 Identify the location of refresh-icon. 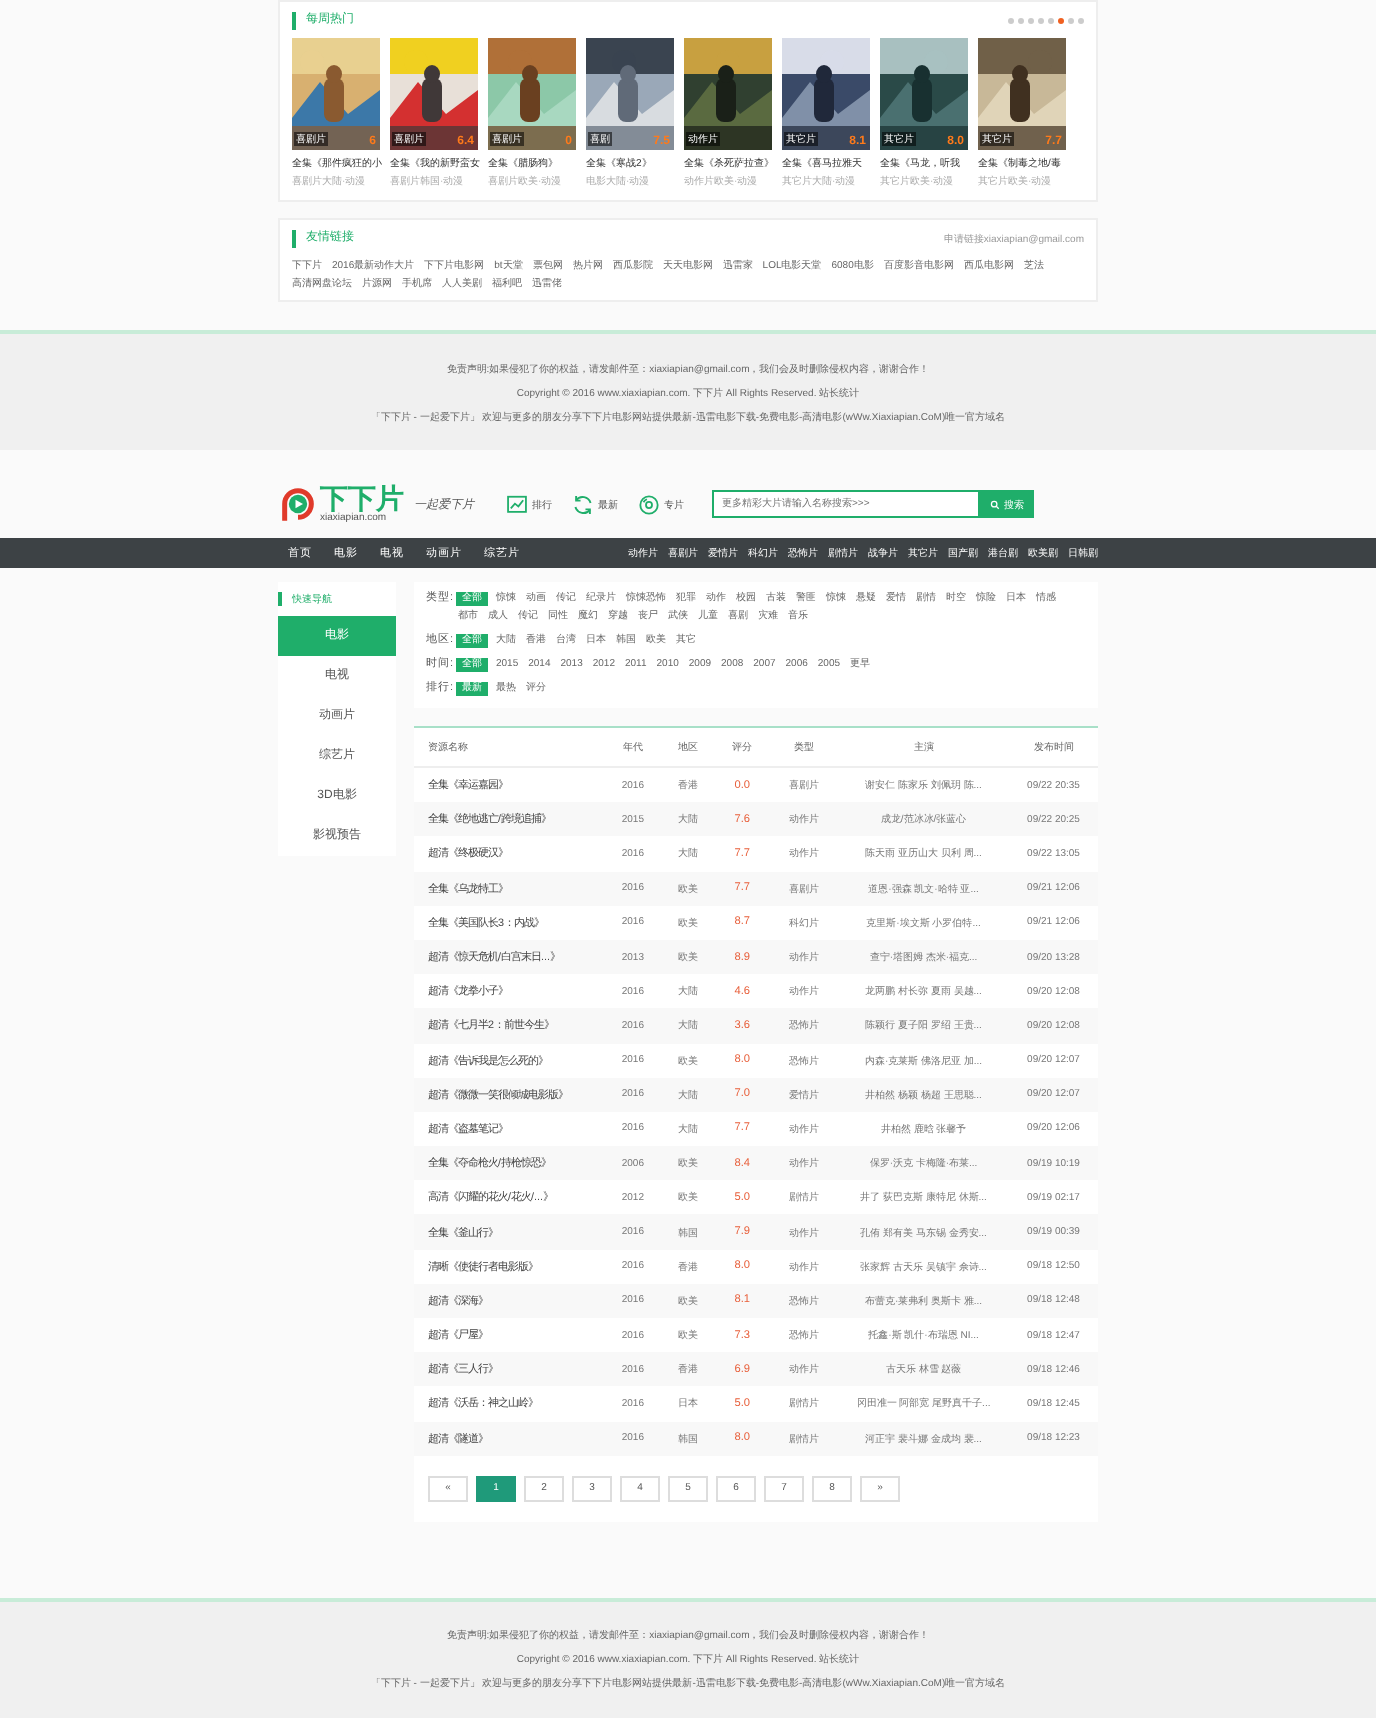
(583, 504).